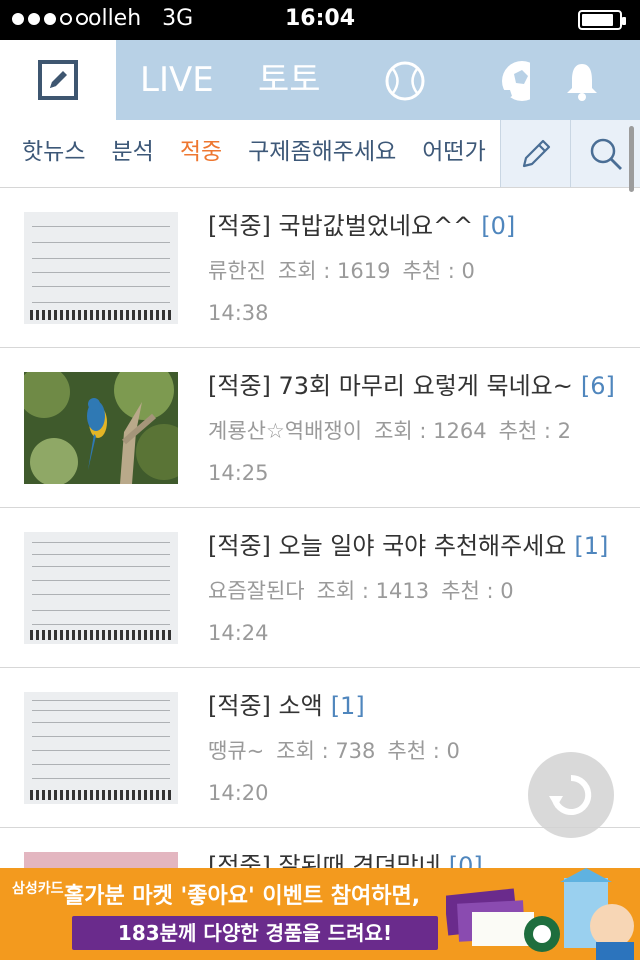 Image resolution: width=640 pixels, height=960 pixels. Describe the element at coordinates (453, 153) in the screenshot. I see `category-tab: 어떤가` at that location.